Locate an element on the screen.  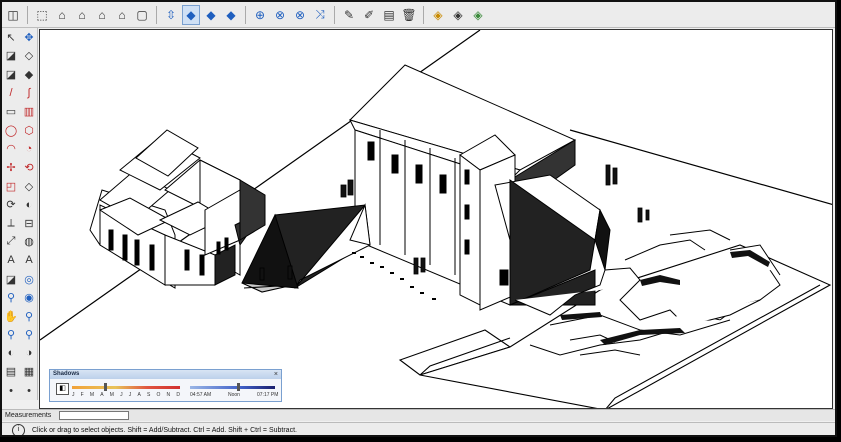
close-icon: × is located at coordinates (276, 374).